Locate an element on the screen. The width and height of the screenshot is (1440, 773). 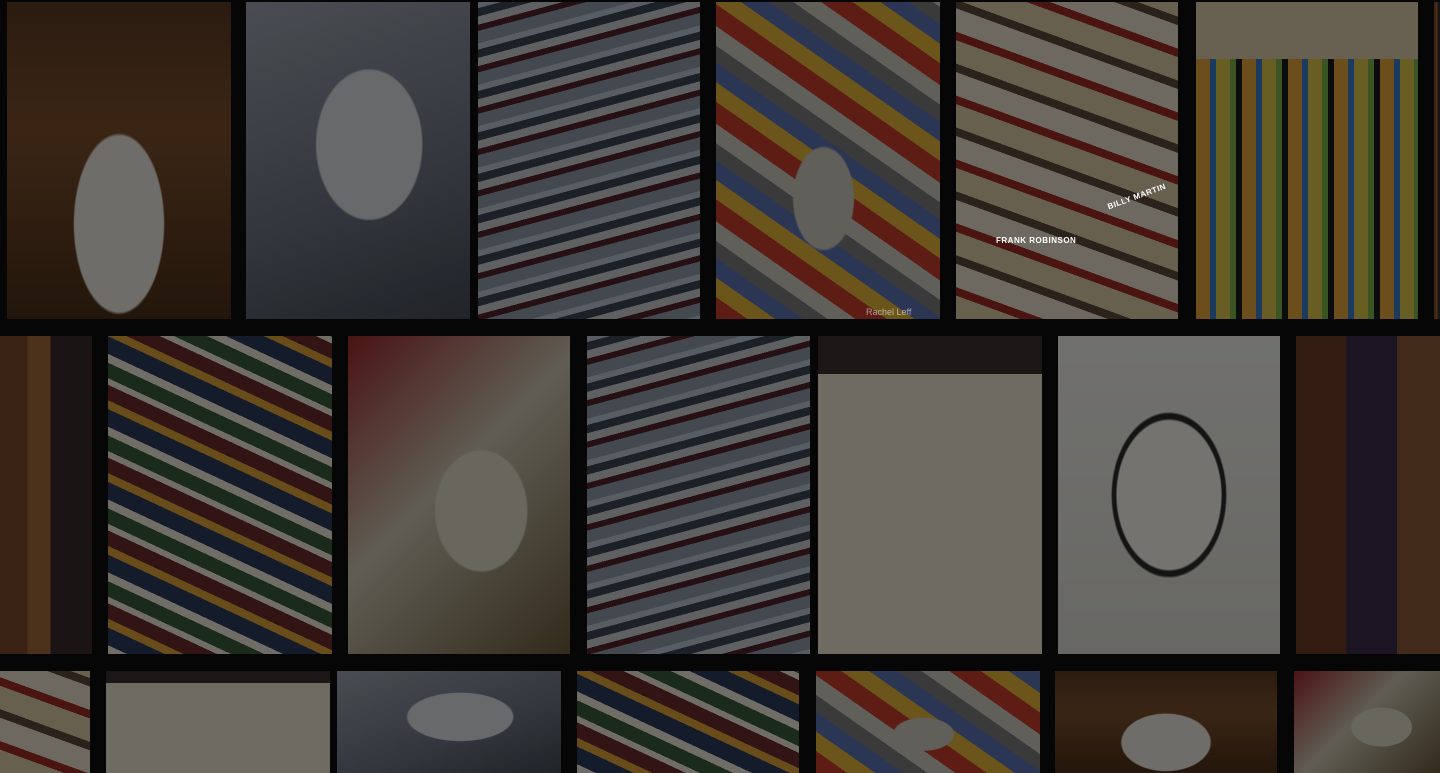
jersey-room-photo is located at coordinates (1368, 495).